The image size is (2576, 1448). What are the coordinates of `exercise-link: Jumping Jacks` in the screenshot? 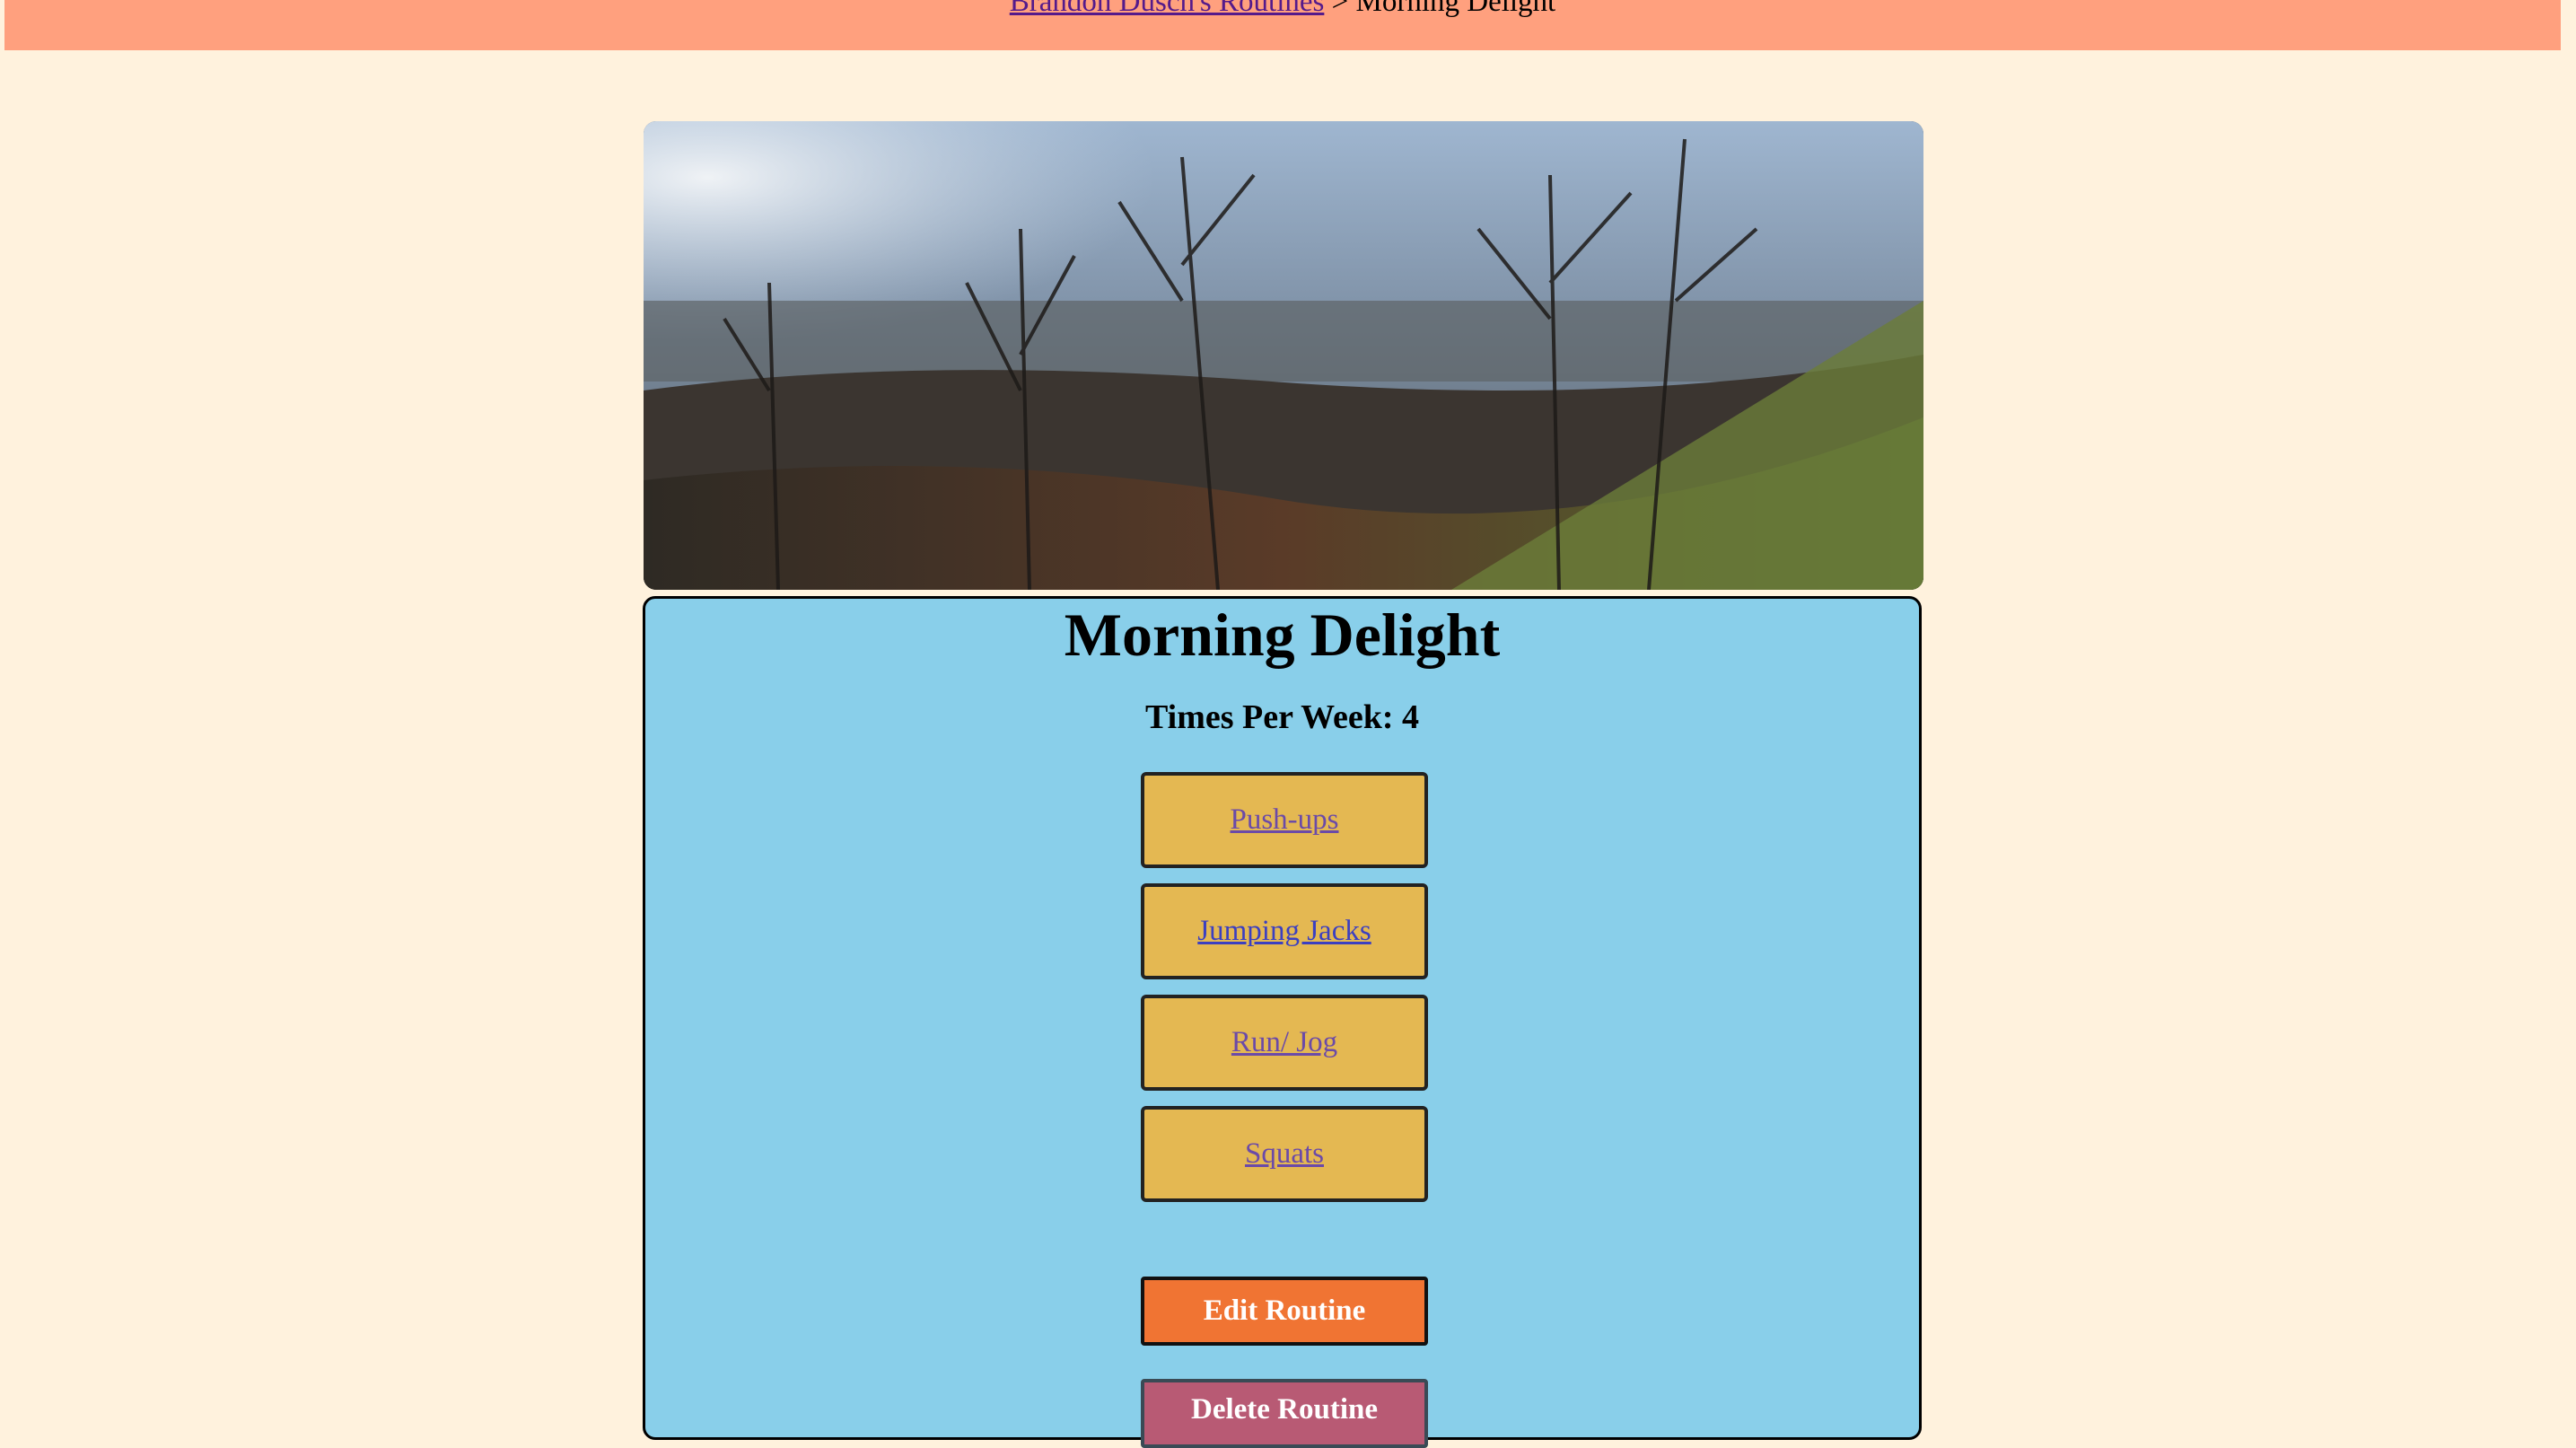 It's located at (1284, 931).